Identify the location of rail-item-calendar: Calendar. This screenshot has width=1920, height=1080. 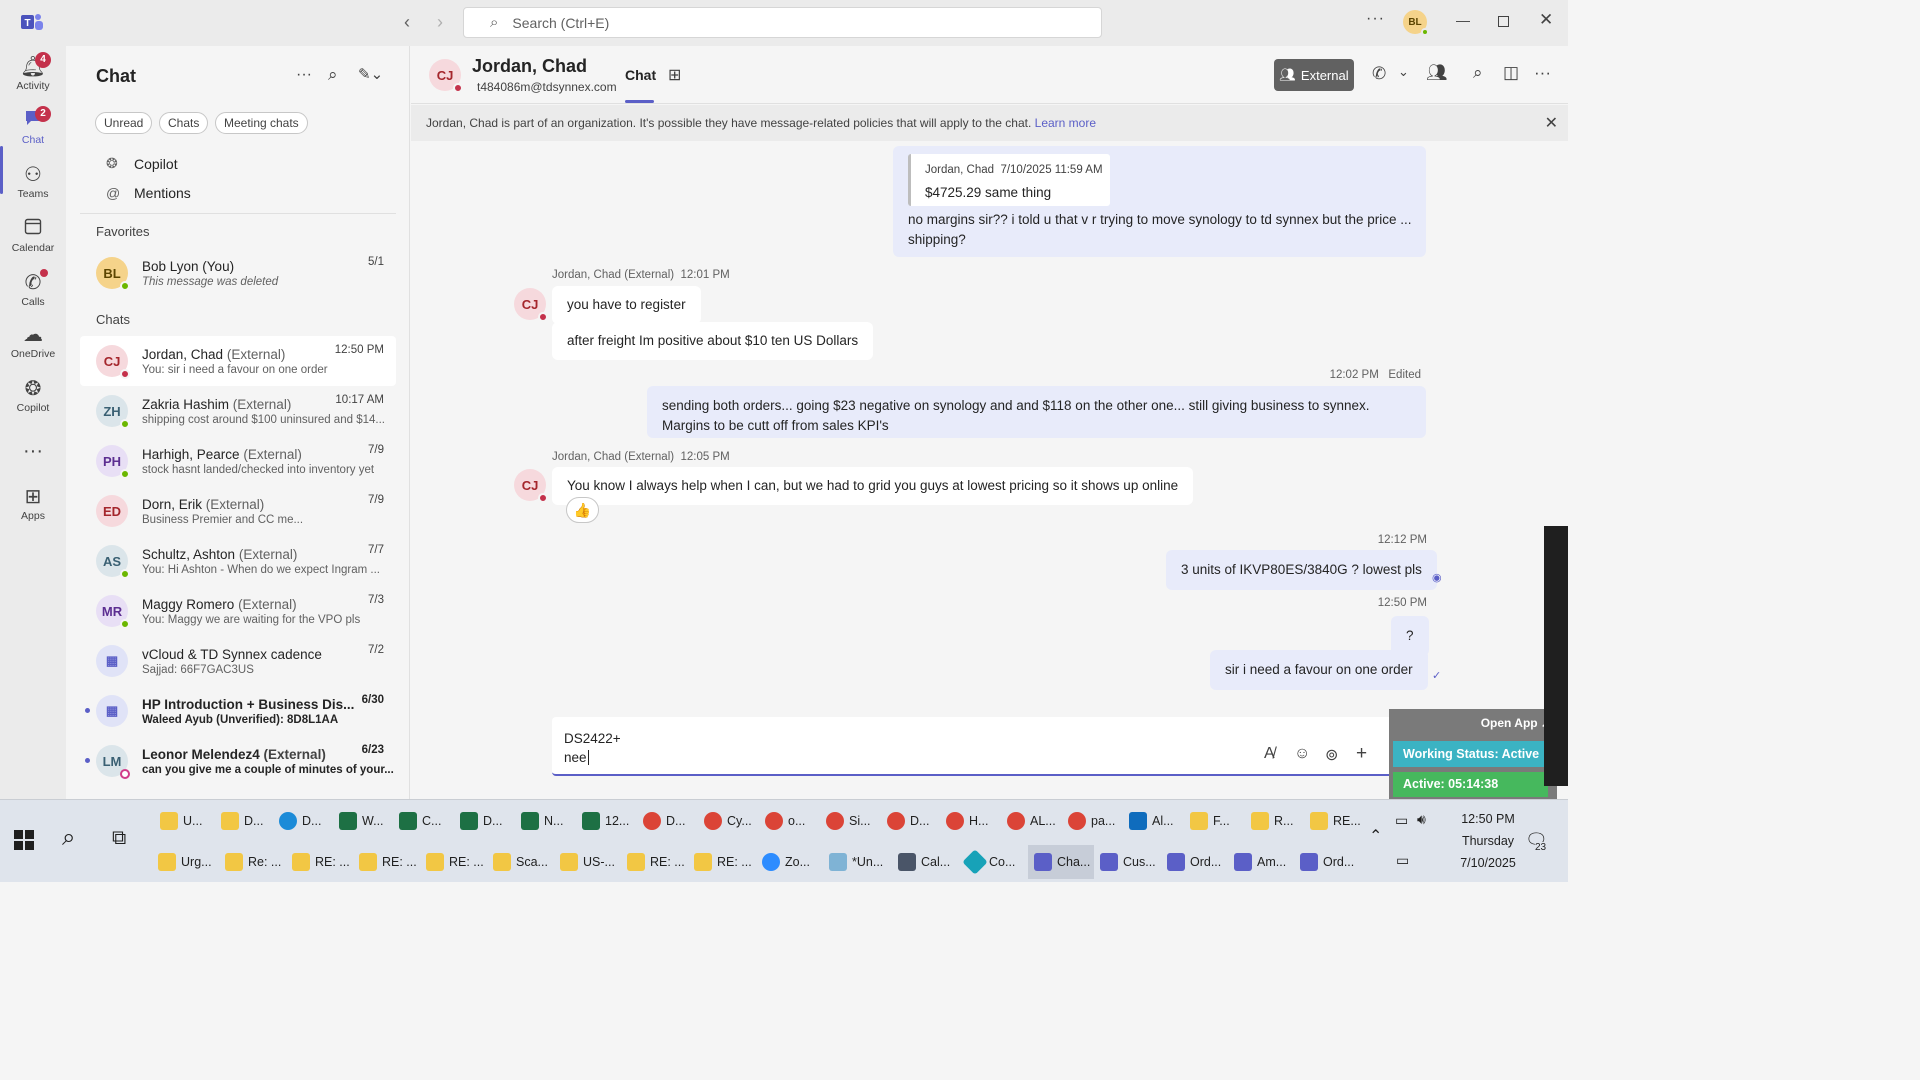
(33, 235).